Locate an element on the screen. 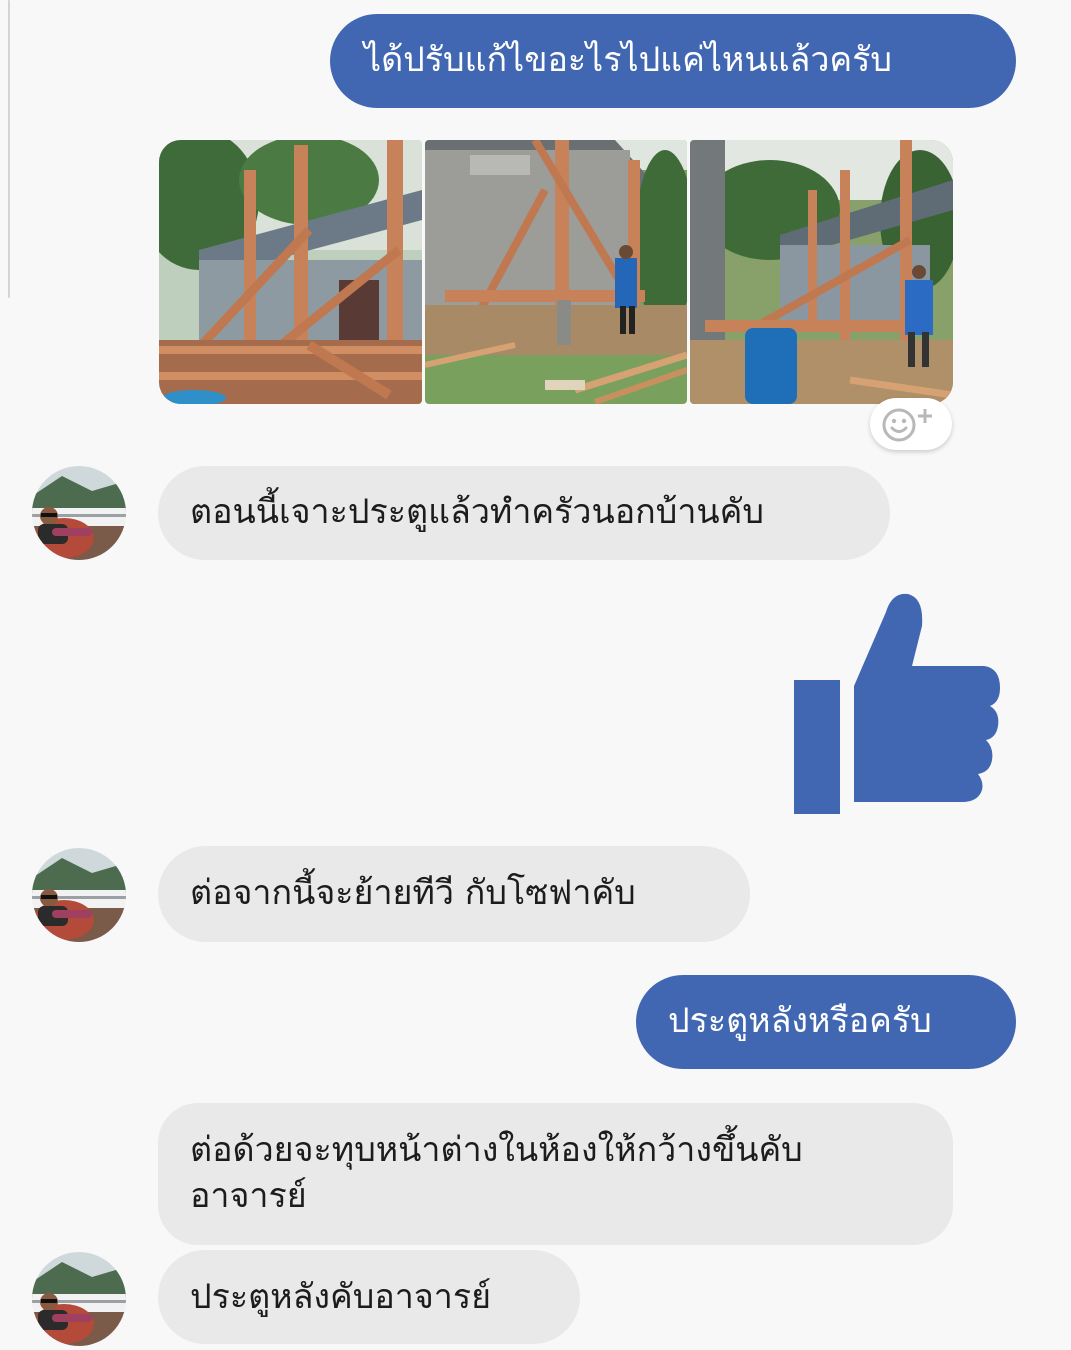  incoming-message-bubble: ต่อจากนี้จะย้ายทีวี กับโซฟาคับ is located at coordinates (454, 894).